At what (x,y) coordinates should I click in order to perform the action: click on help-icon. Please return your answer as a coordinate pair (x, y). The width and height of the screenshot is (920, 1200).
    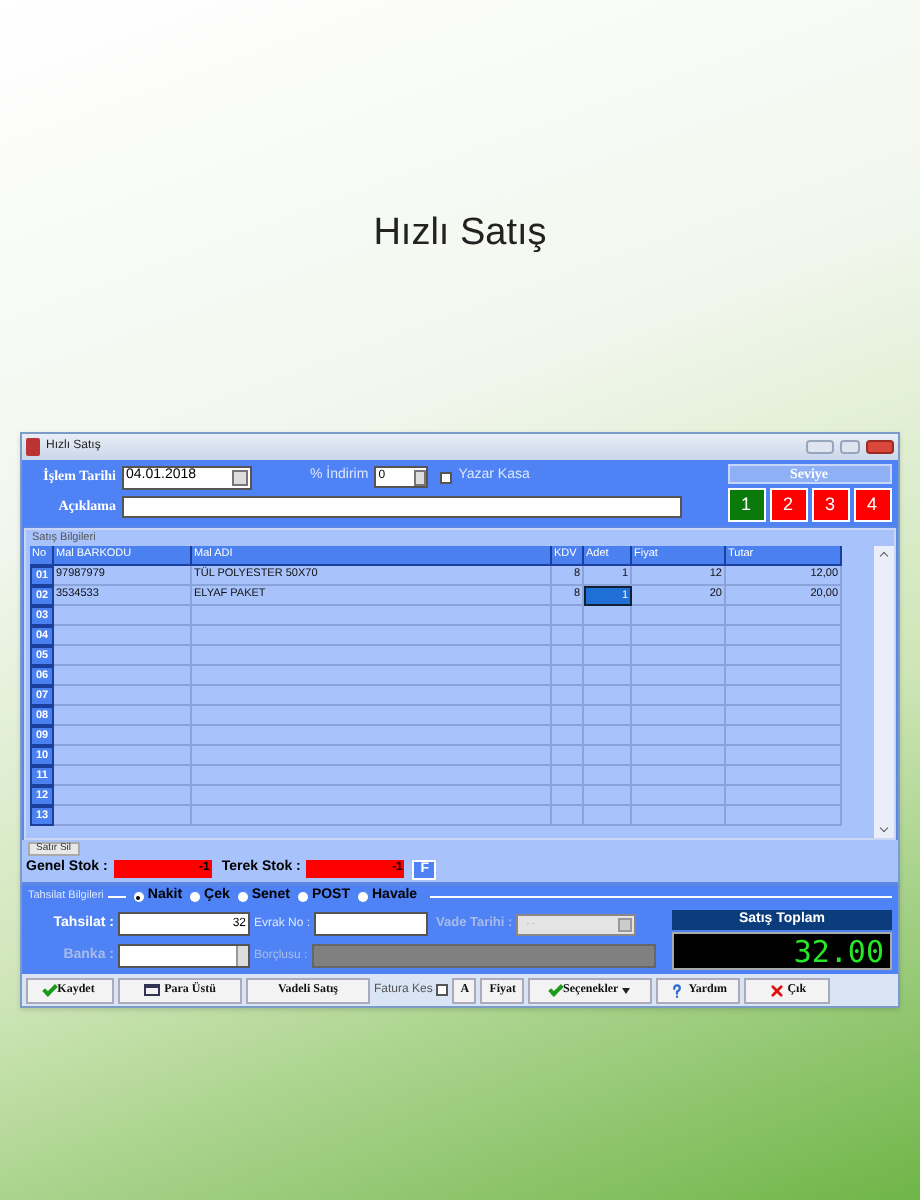
    Looking at the image, I should click on (677, 990).